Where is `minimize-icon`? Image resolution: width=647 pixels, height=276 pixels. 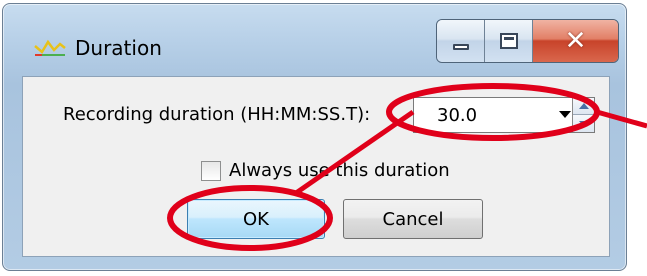
minimize-icon is located at coordinates (460, 47).